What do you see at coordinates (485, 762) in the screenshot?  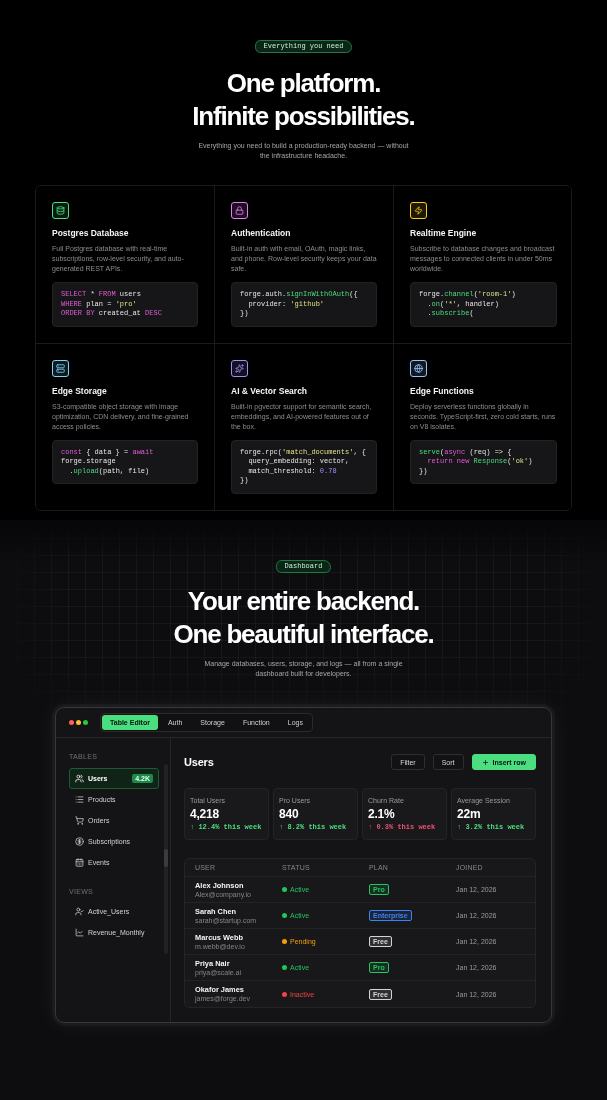 I see `plus-icon` at bounding box center [485, 762].